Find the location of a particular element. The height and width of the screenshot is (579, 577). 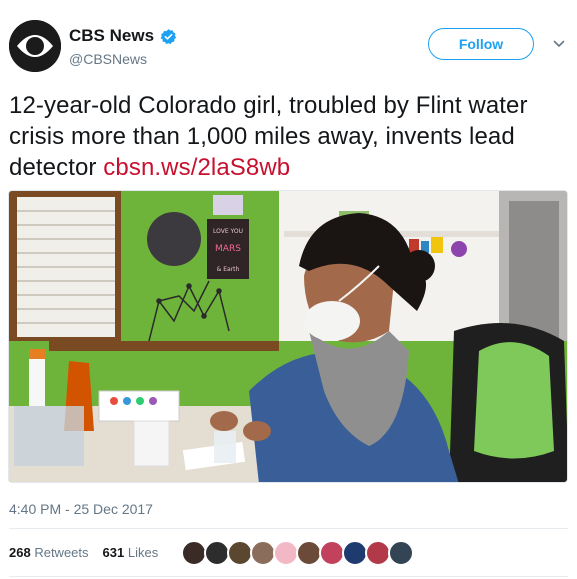

chevron-down-icon is located at coordinates (559, 44).